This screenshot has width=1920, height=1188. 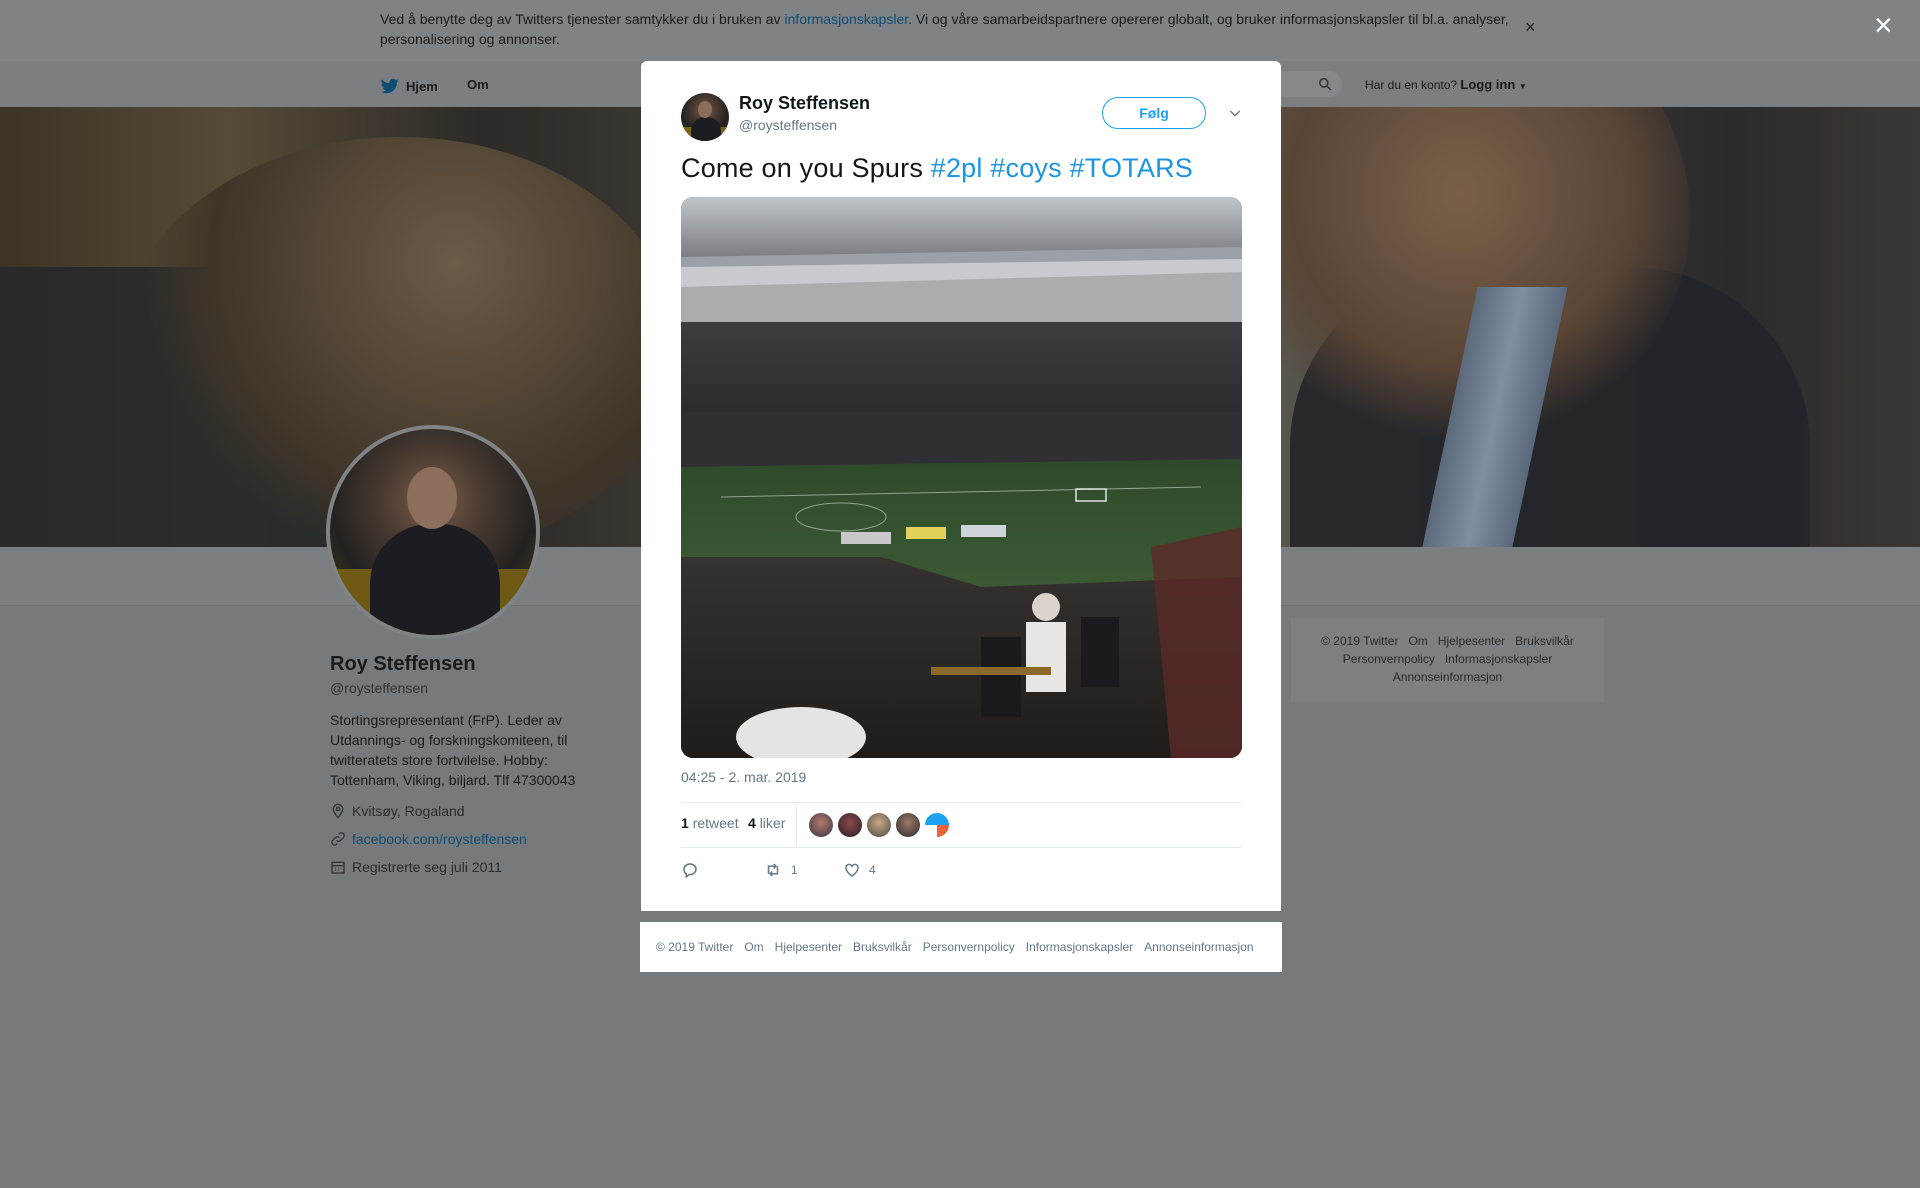 I want to click on stats-divider, so click(x=796, y=825).